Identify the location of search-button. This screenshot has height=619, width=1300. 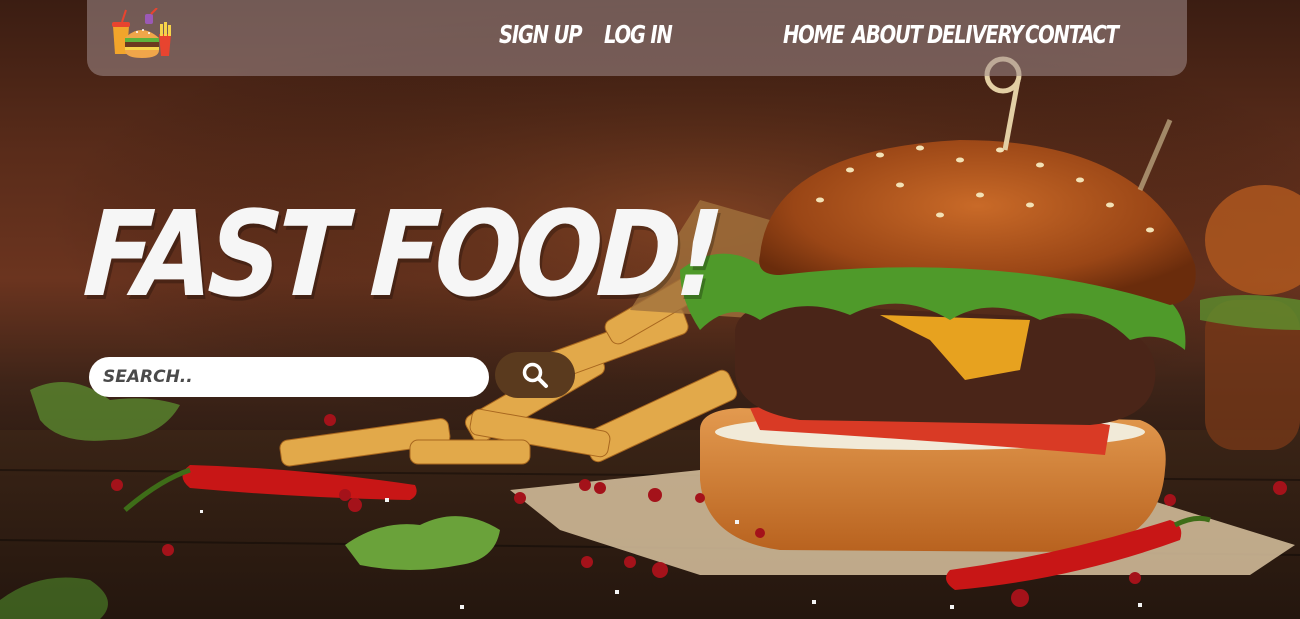
(535, 375).